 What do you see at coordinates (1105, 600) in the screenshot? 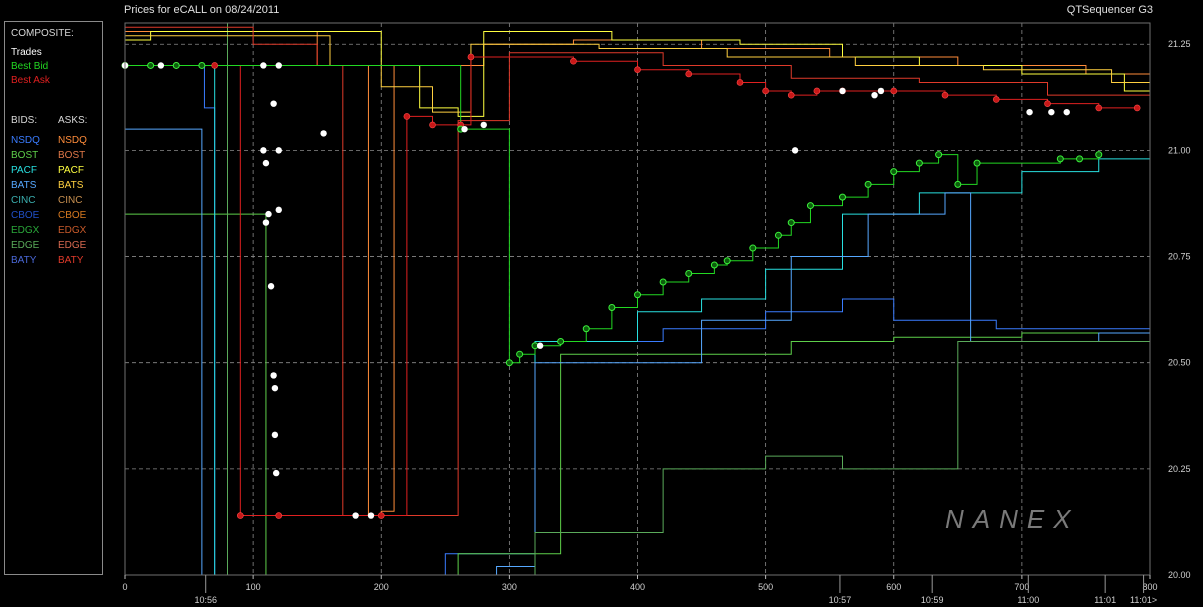
I see `time-label: 11:01` at bounding box center [1105, 600].